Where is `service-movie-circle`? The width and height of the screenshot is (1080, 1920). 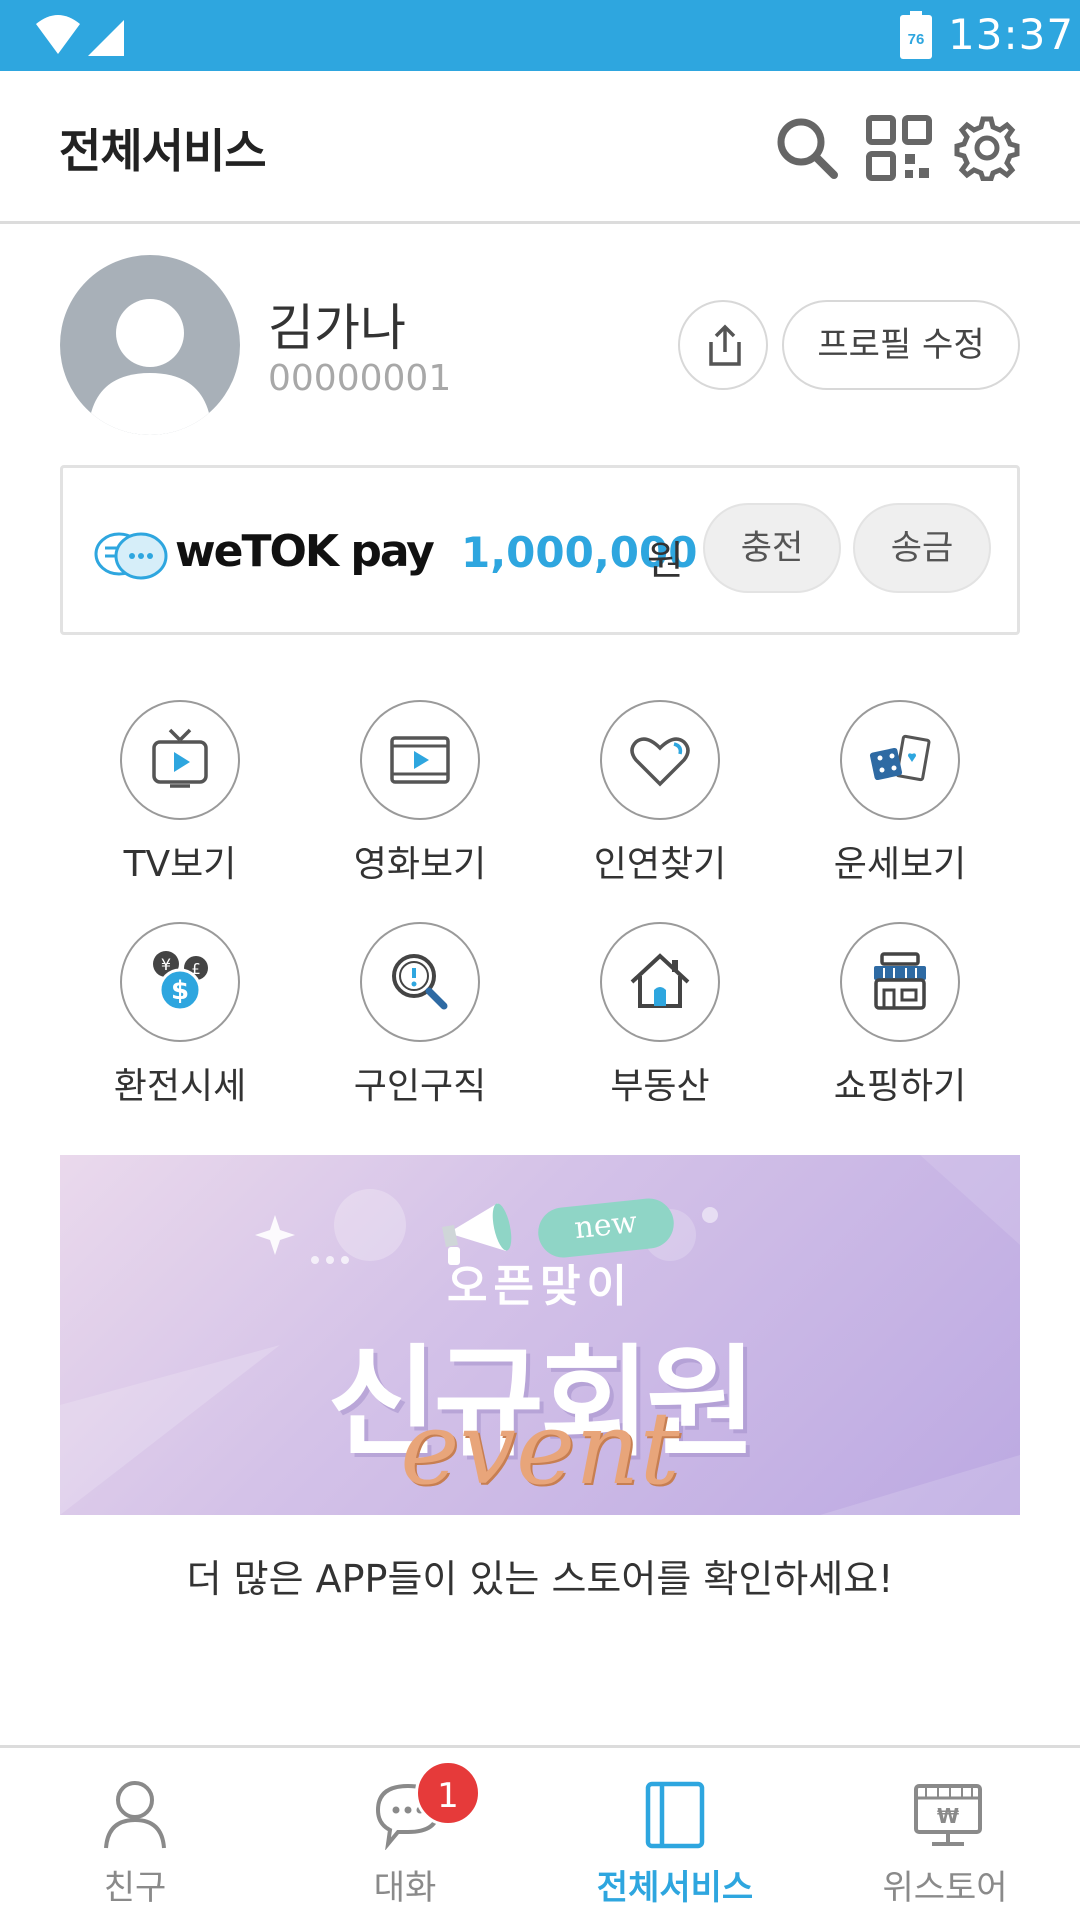 service-movie-circle is located at coordinates (420, 760).